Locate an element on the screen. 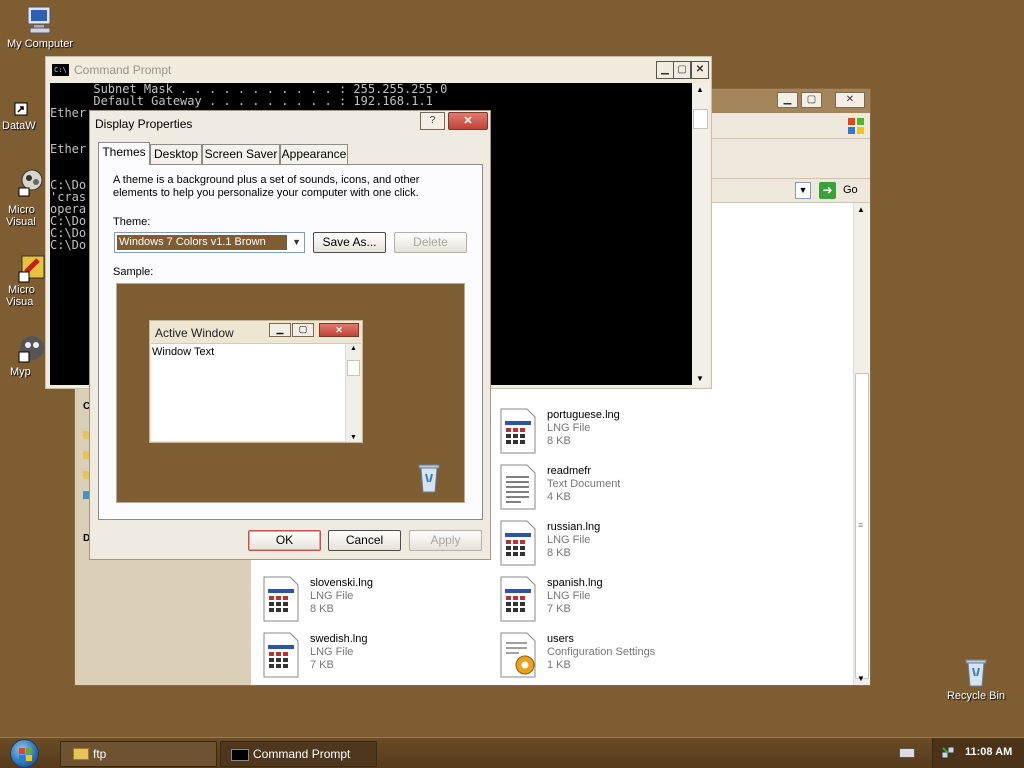  taskbar: ftp Command Prompt 11:08 AM is located at coordinates (512, 752).